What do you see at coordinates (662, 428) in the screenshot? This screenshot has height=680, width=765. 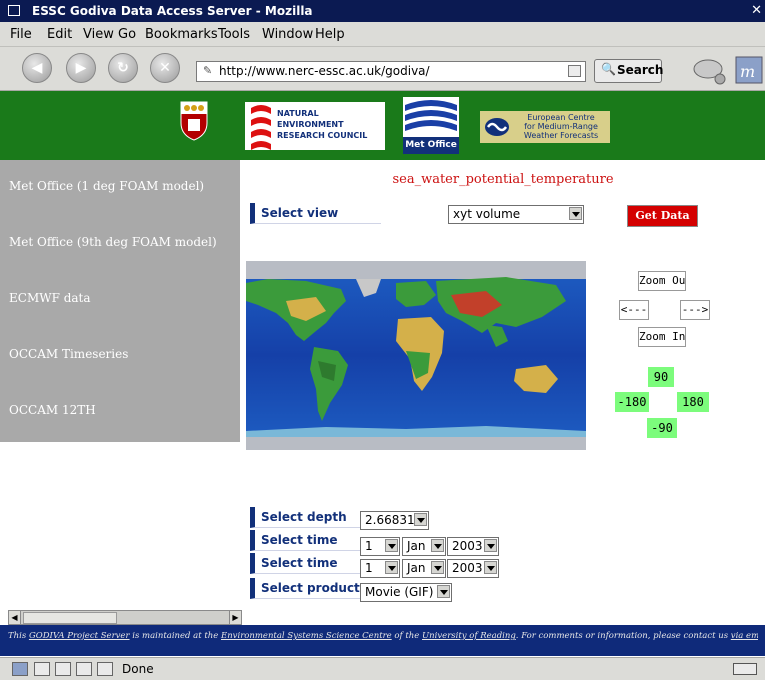 I see `south-bound: -90` at bounding box center [662, 428].